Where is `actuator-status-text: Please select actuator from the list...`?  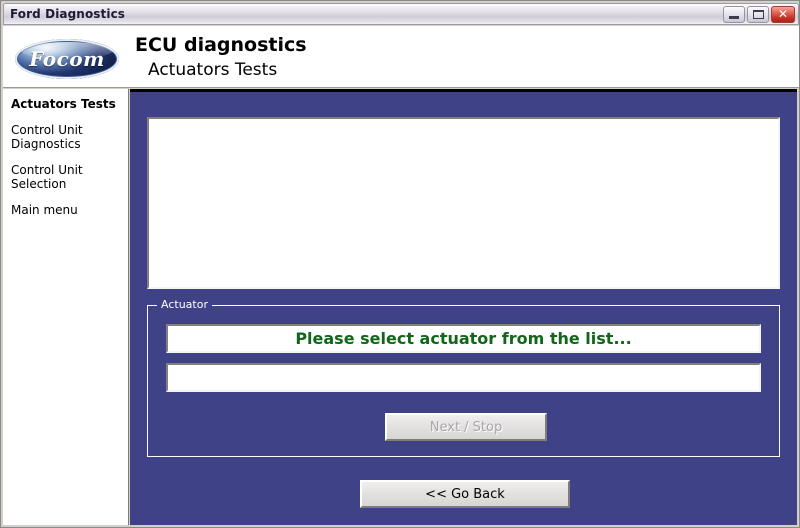
actuator-status-text: Please select actuator from the list... is located at coordinates (463, 338).